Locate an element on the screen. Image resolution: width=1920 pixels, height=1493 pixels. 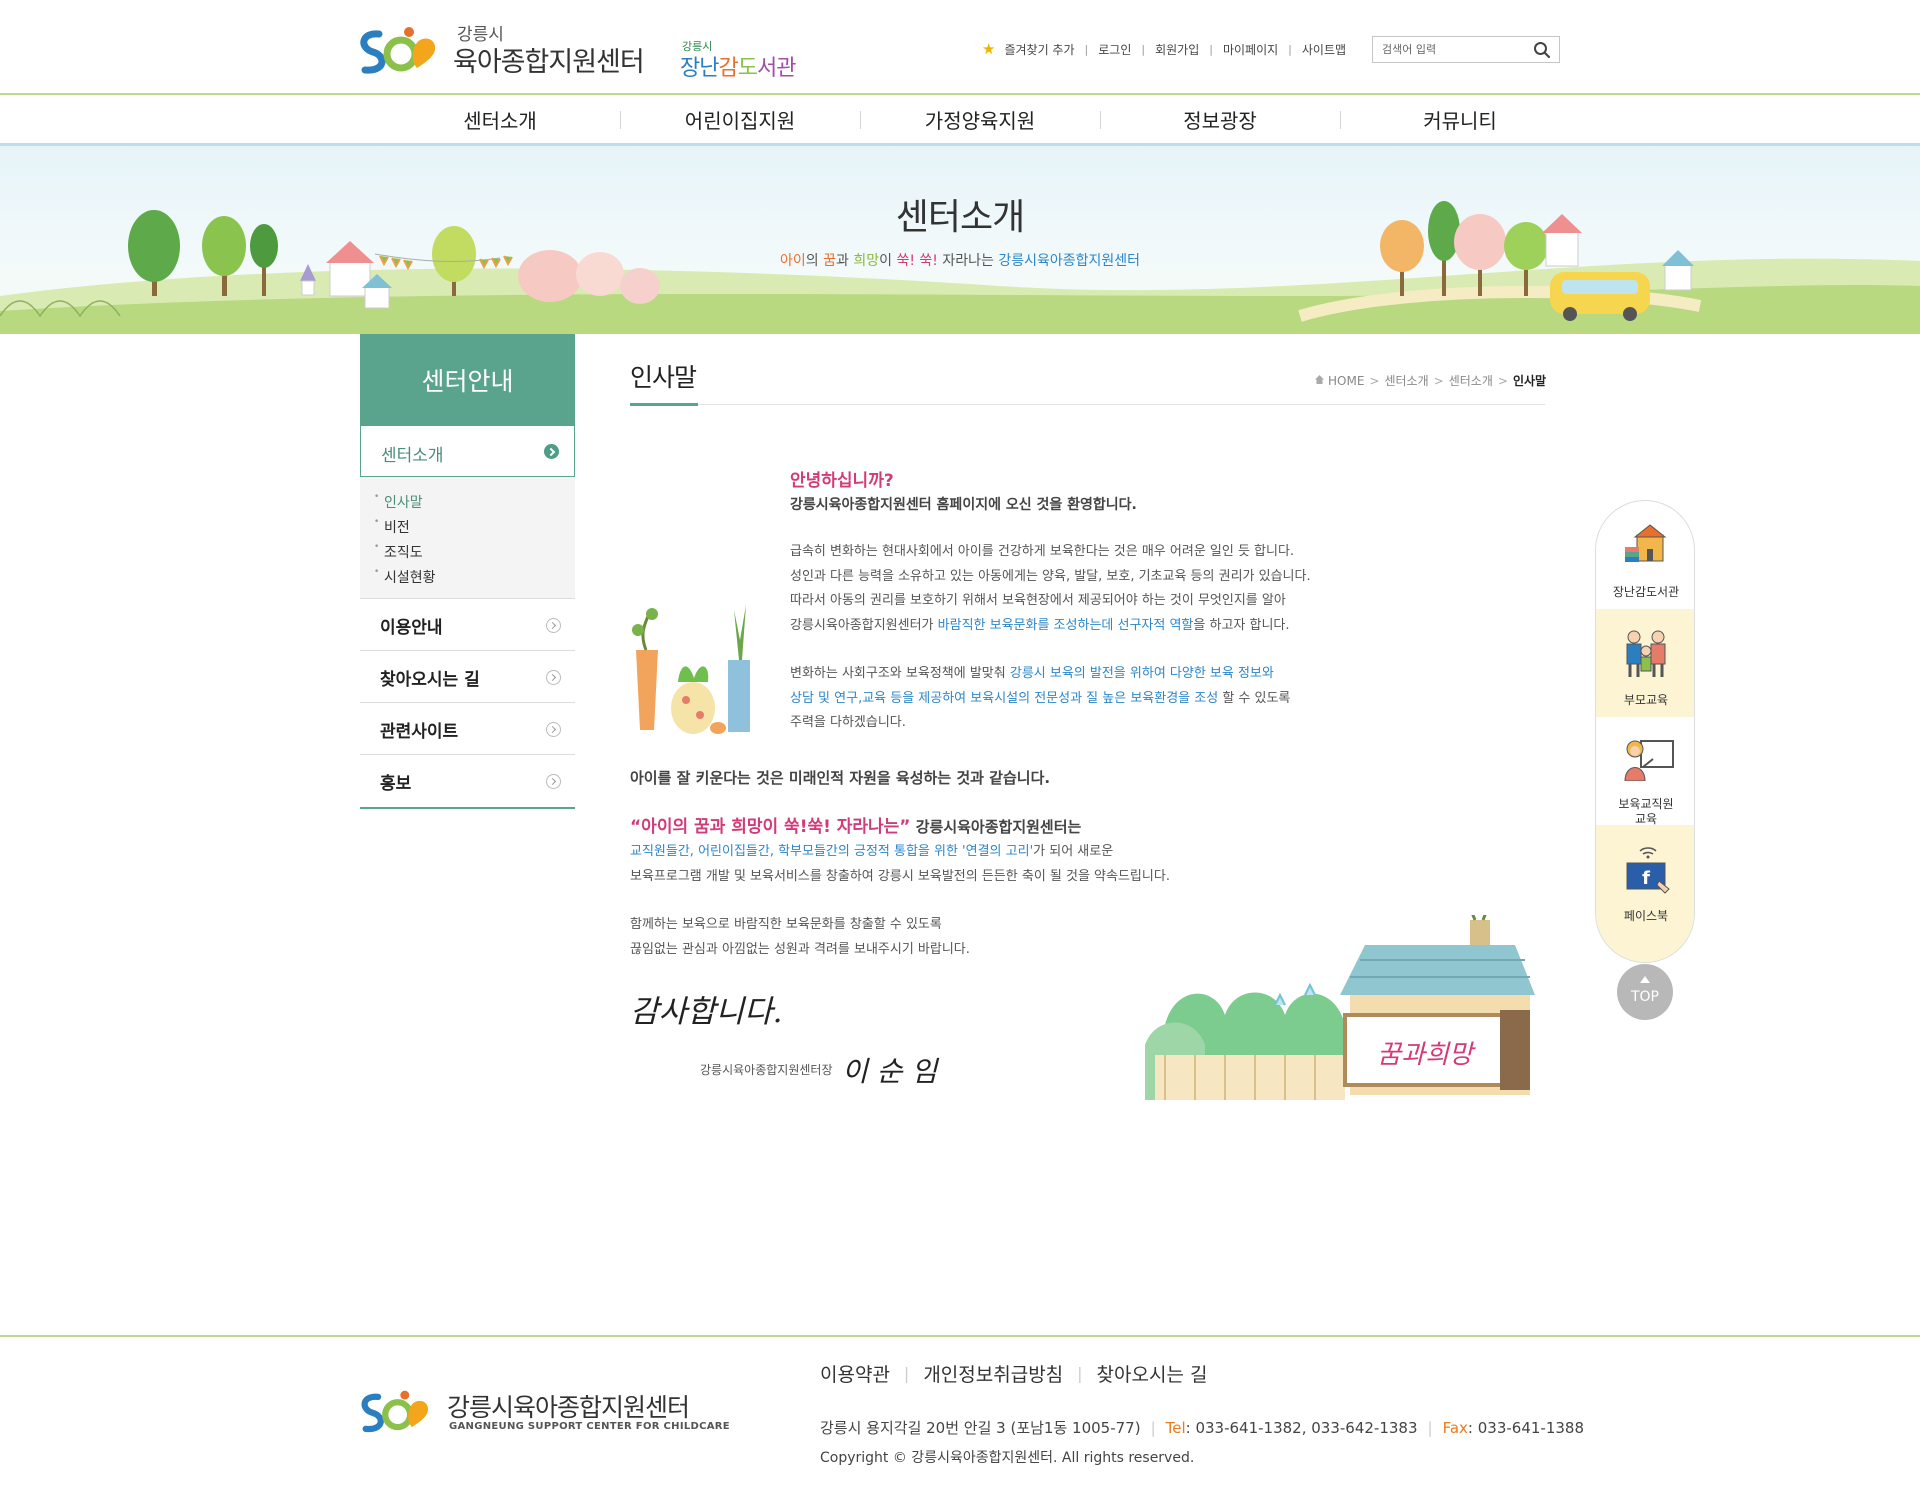
library-logo-title: 장난감도서관 is located at coordinates (738, 66).